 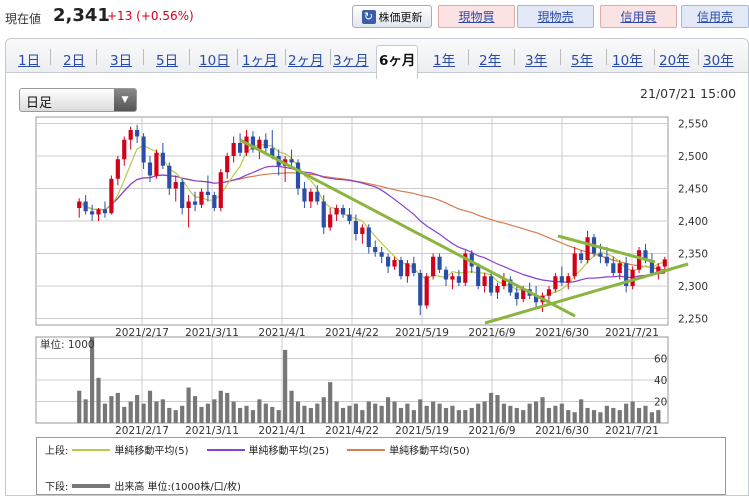 What do you see at coordinates (632, 431) in the screenshot?
I see `date-tick-label: 2021/7/21` at bounding box center [632, 431].